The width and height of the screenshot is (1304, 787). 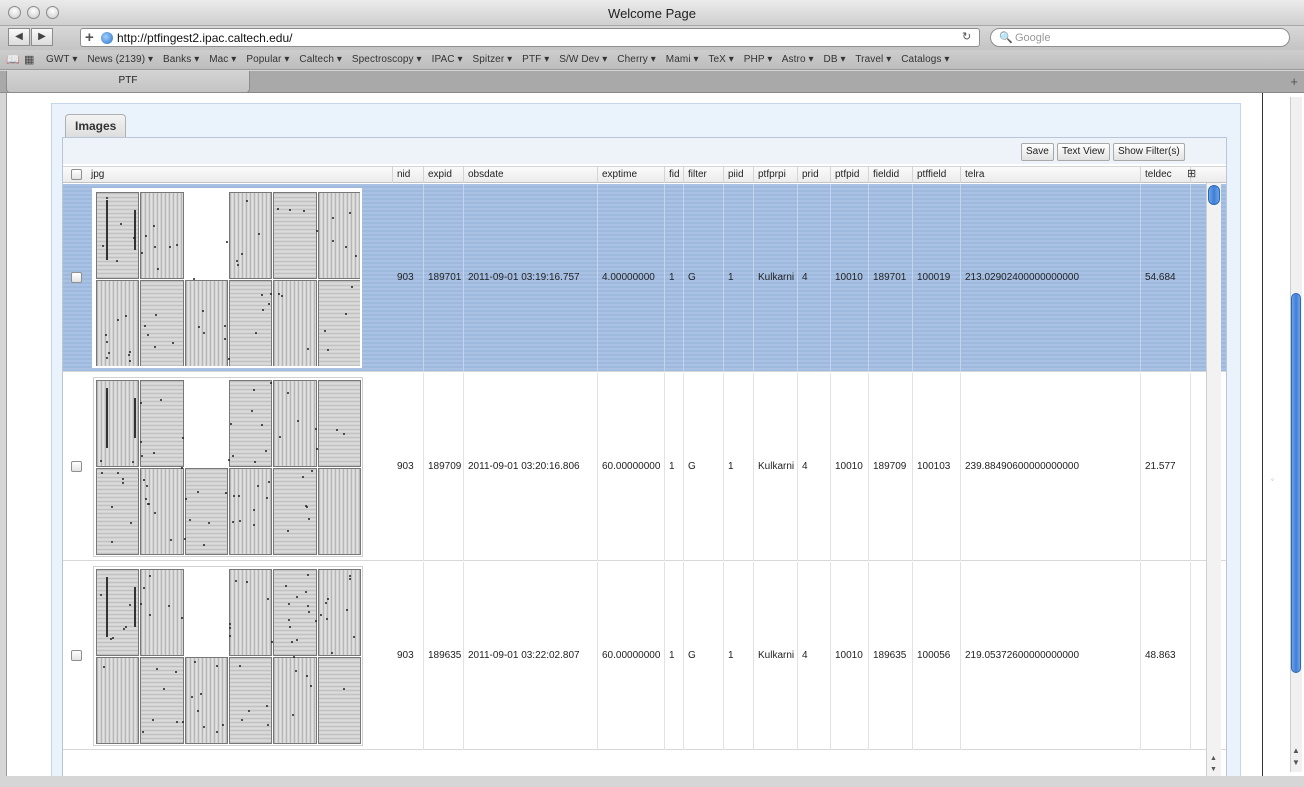 What do you see at coordinates (1083, 152) in the screenshot?
I see `text-view-button: Text View` at bounding box center [1083, 152].